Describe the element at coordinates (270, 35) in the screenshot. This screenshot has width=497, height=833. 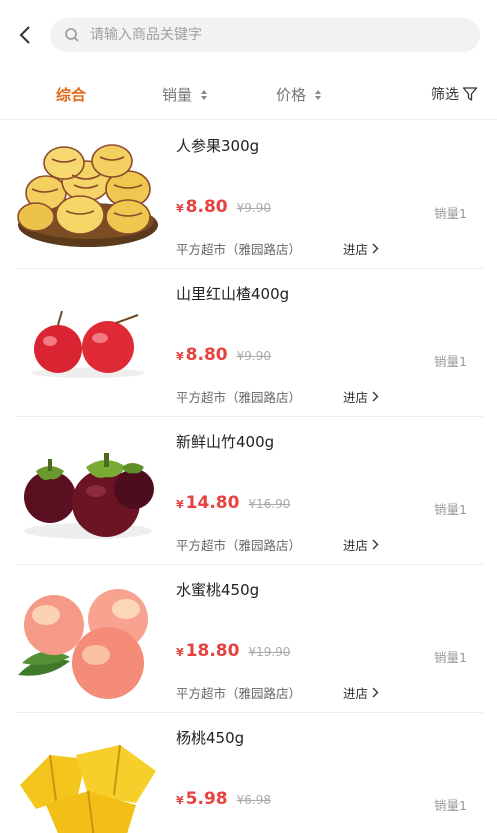
I see `search-input` at that location.